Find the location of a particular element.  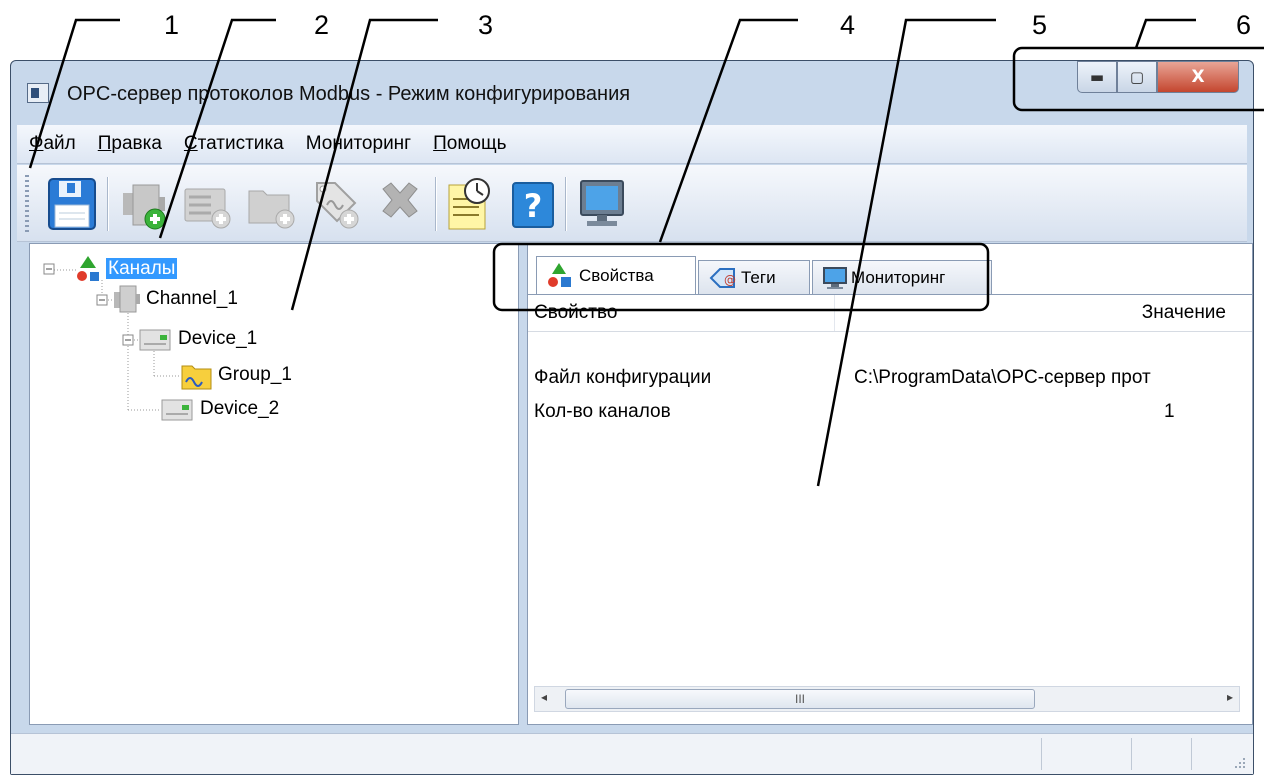

row-channel-count-name: Кол-во каналов is located at coordinates (602, 412).